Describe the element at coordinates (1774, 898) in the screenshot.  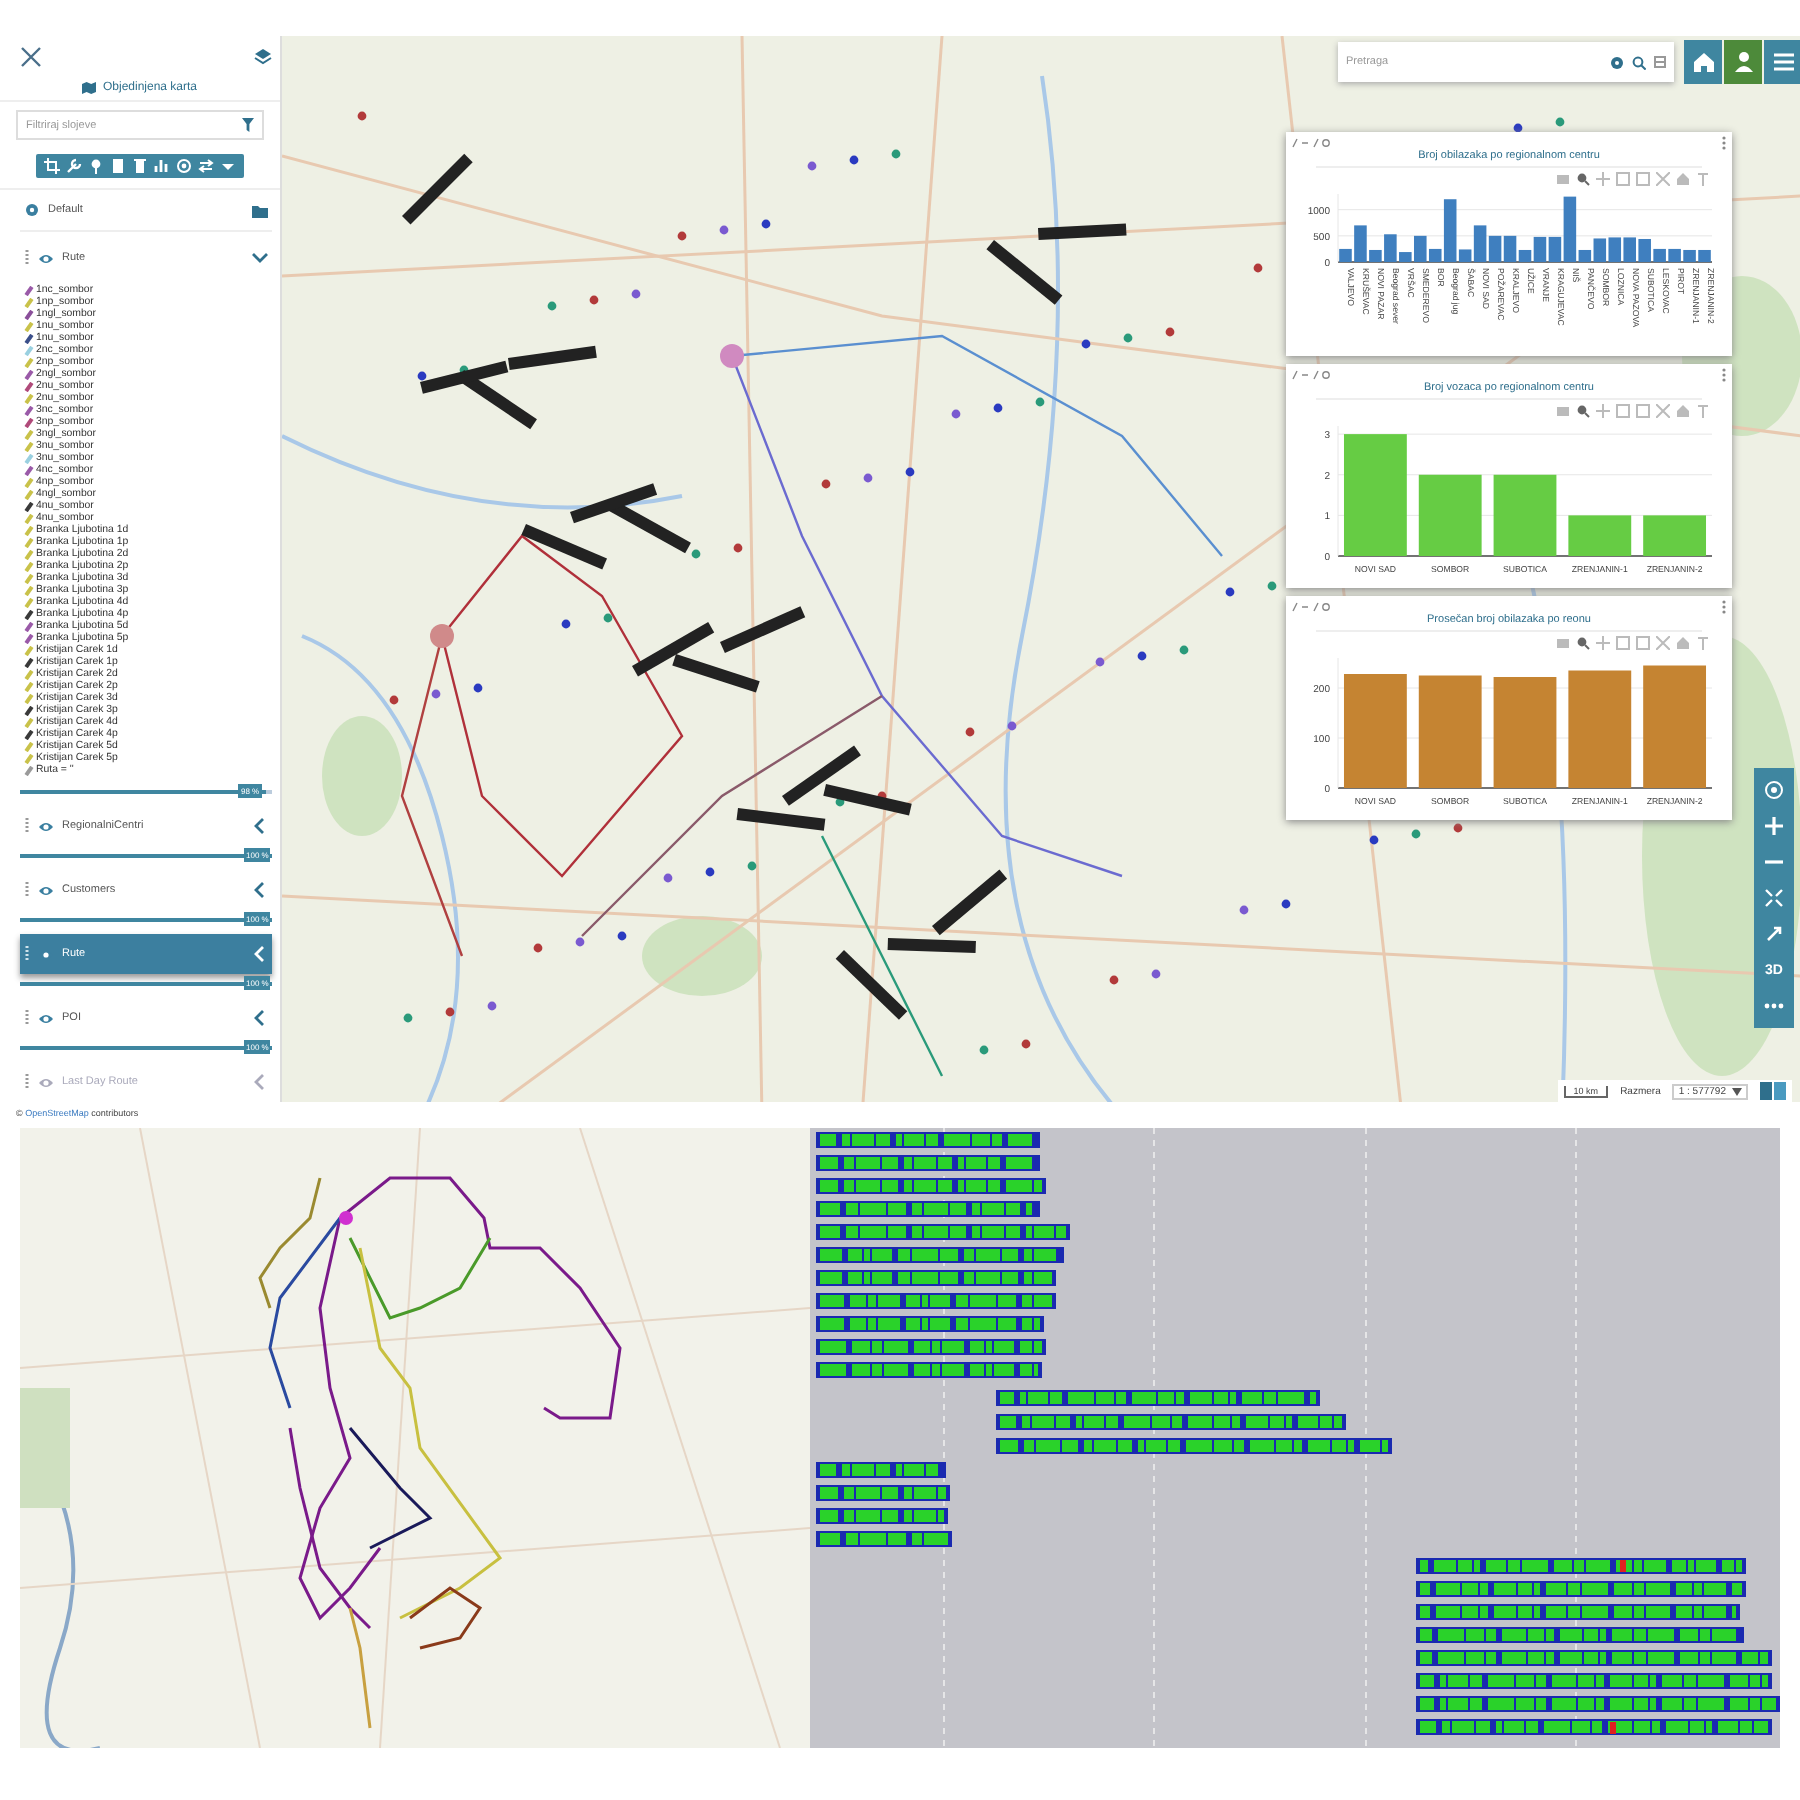
I see `fit-extent-icon` at that location.